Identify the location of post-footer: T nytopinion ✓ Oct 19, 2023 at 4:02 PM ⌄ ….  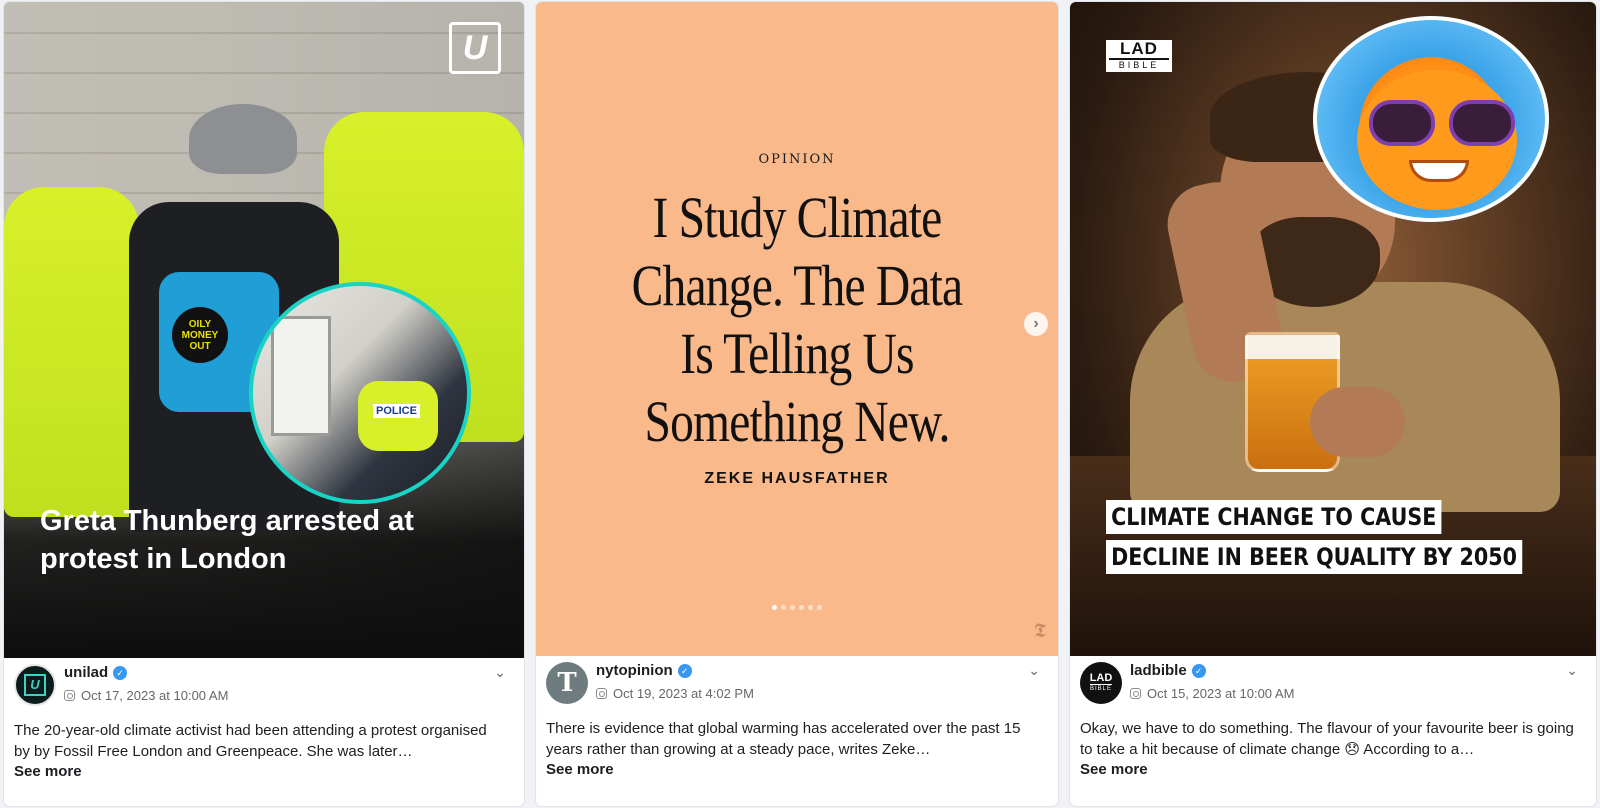
(797, 731).